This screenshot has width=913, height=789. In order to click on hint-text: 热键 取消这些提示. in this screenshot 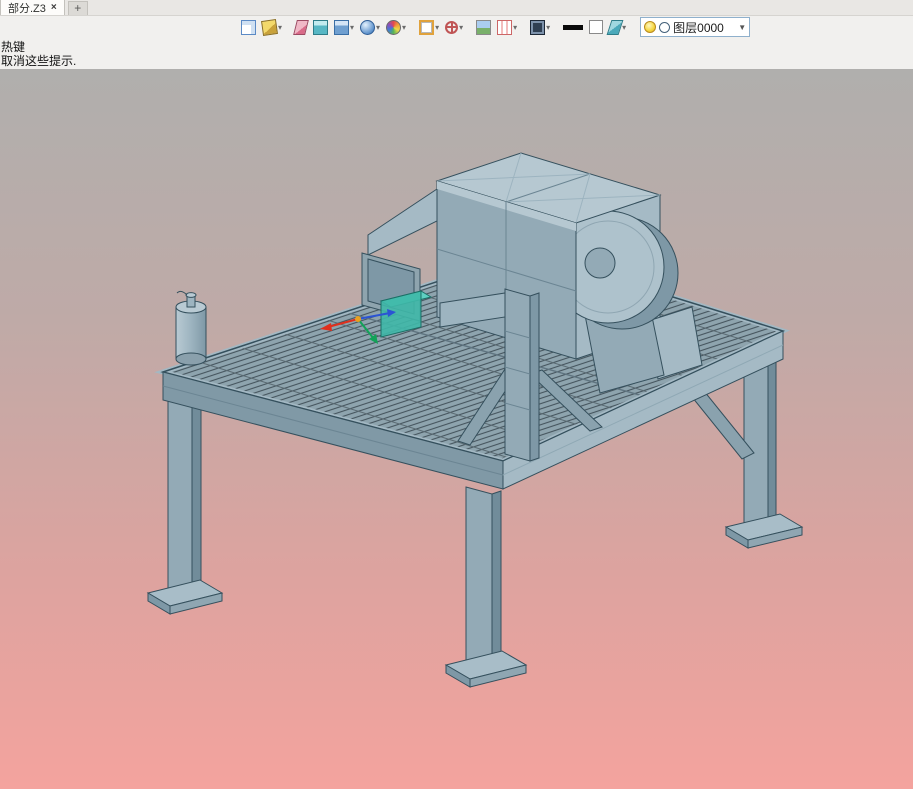, I will do `click(38, 54)`.